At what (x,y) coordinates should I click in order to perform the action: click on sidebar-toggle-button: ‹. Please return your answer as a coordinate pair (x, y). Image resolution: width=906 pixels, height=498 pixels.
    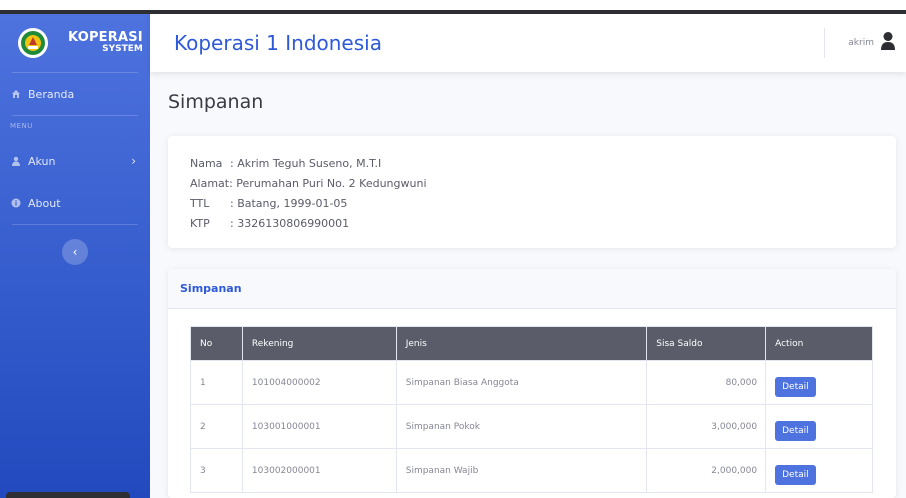
    Looking at the image, I should click on (75, 252).